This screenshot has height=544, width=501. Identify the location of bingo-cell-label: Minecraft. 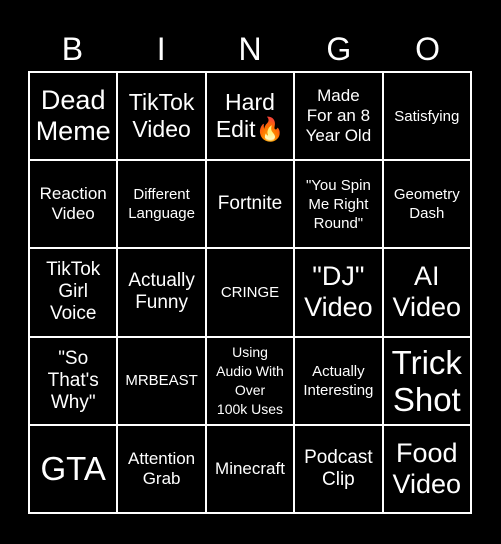
(250, 468).